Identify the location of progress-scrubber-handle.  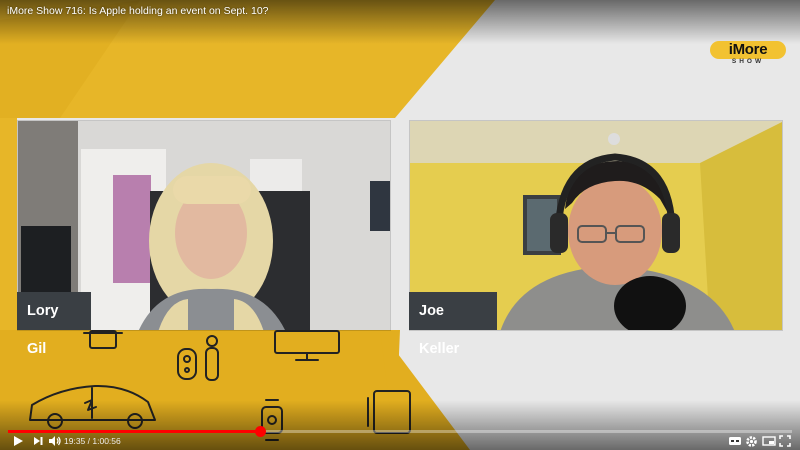
(260, 431).